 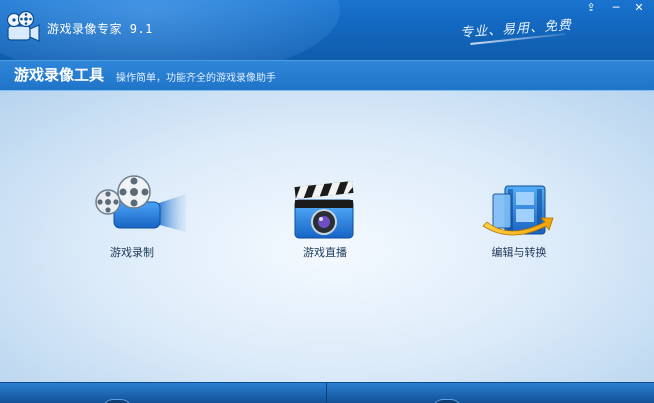 What do you see at coordinates (59, 75) in the screenshot?
I see `section-title: 游戏录像工具` at bounding box center [59, 75].